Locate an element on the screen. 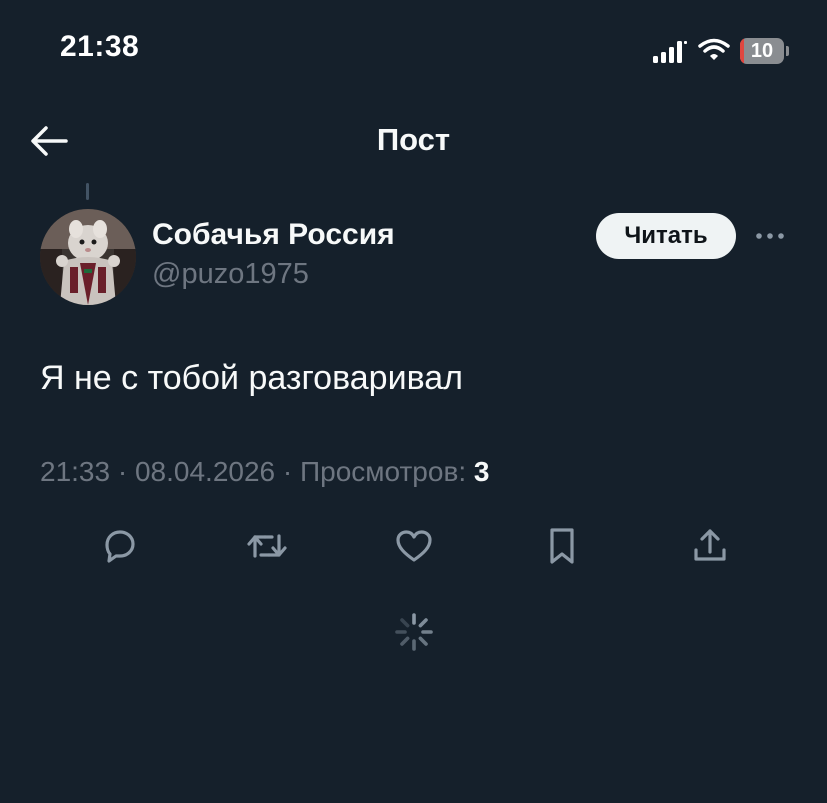  author-handle: @puzo1975 is located at coordinates (230, 274).